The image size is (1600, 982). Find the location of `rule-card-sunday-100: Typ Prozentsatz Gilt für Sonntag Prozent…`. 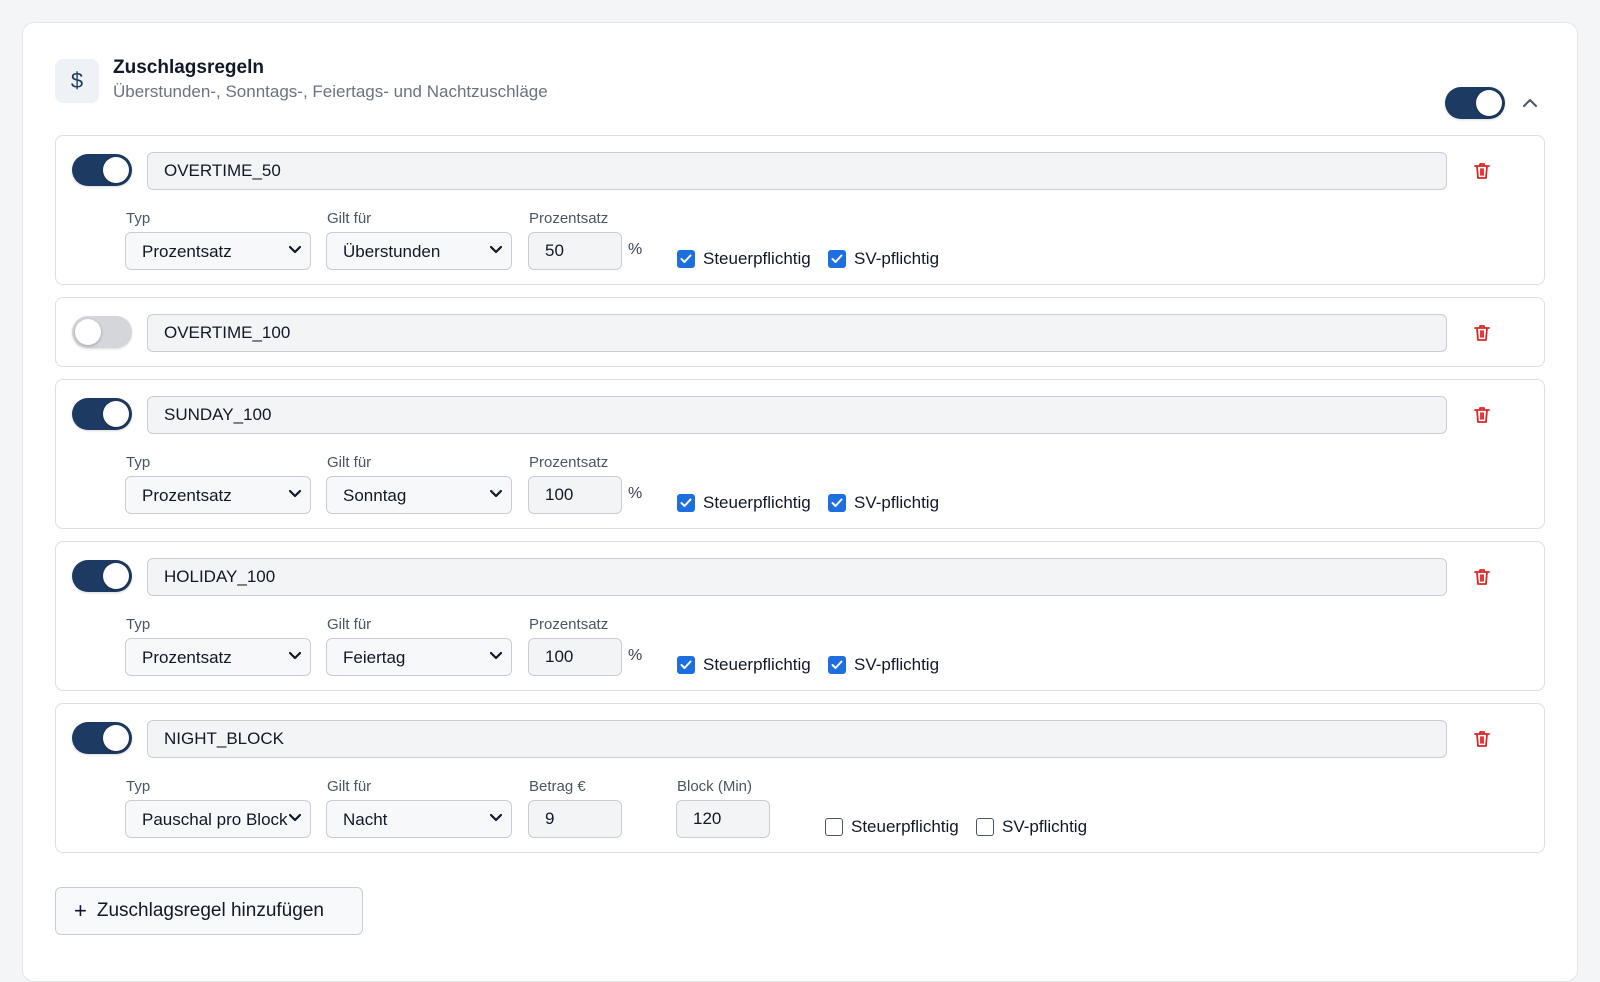

rule-card-sunday-100: Typ Prozentsatz Gilt für Sonntag Prozent… is located at coordinates (800, 454).